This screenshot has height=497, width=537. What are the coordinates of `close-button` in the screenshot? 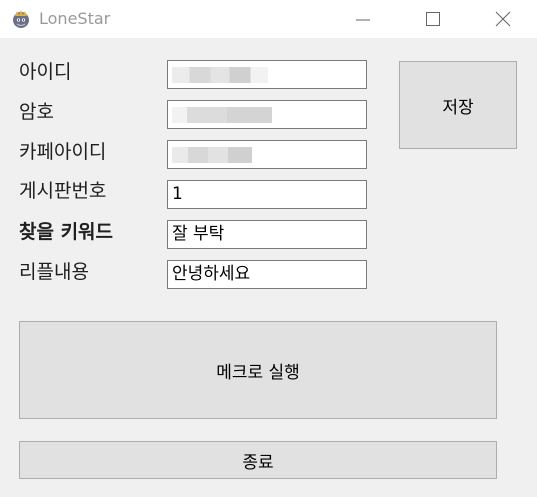 It's located at (502, 19).